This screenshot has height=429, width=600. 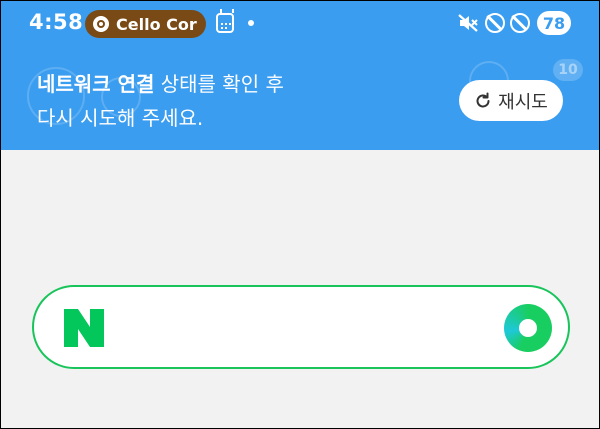 I want to click on retry-label: 재시도, so click(x=523, y=102).